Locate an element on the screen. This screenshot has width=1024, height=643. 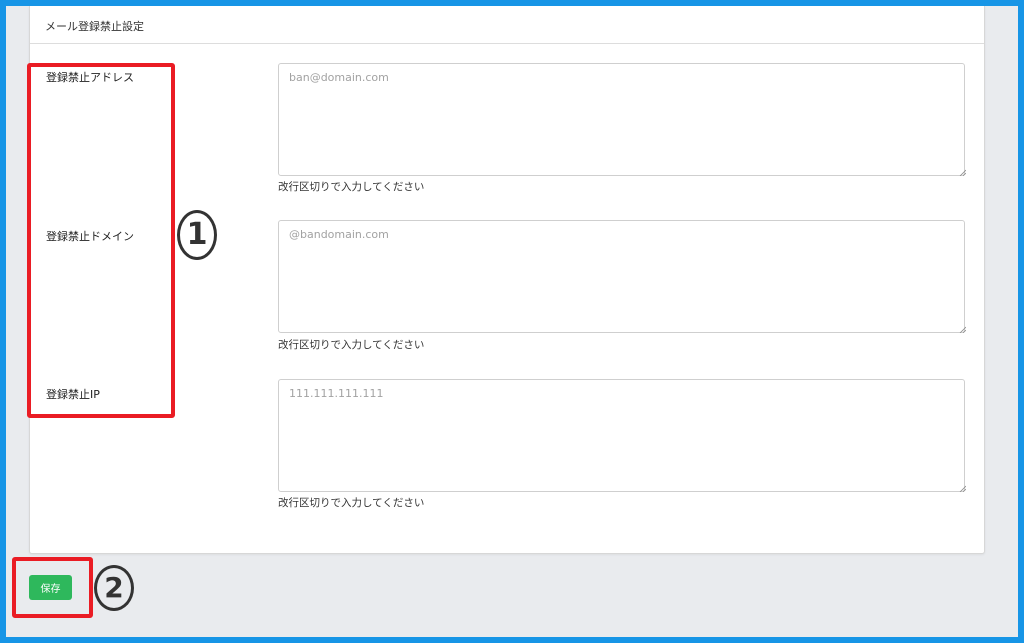
banned-domain-help: 改行区切りで入力してください is located at coordinates (351, 345).